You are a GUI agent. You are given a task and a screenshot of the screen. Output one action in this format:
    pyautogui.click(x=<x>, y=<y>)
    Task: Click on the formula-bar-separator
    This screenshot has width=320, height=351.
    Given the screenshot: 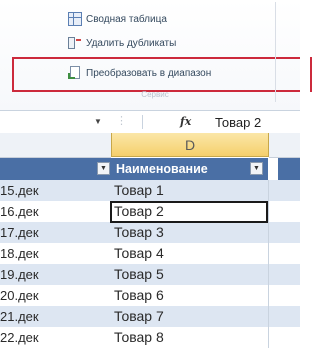 What is the action you would take?
    pyautogui.click(x=142, y=122)
    